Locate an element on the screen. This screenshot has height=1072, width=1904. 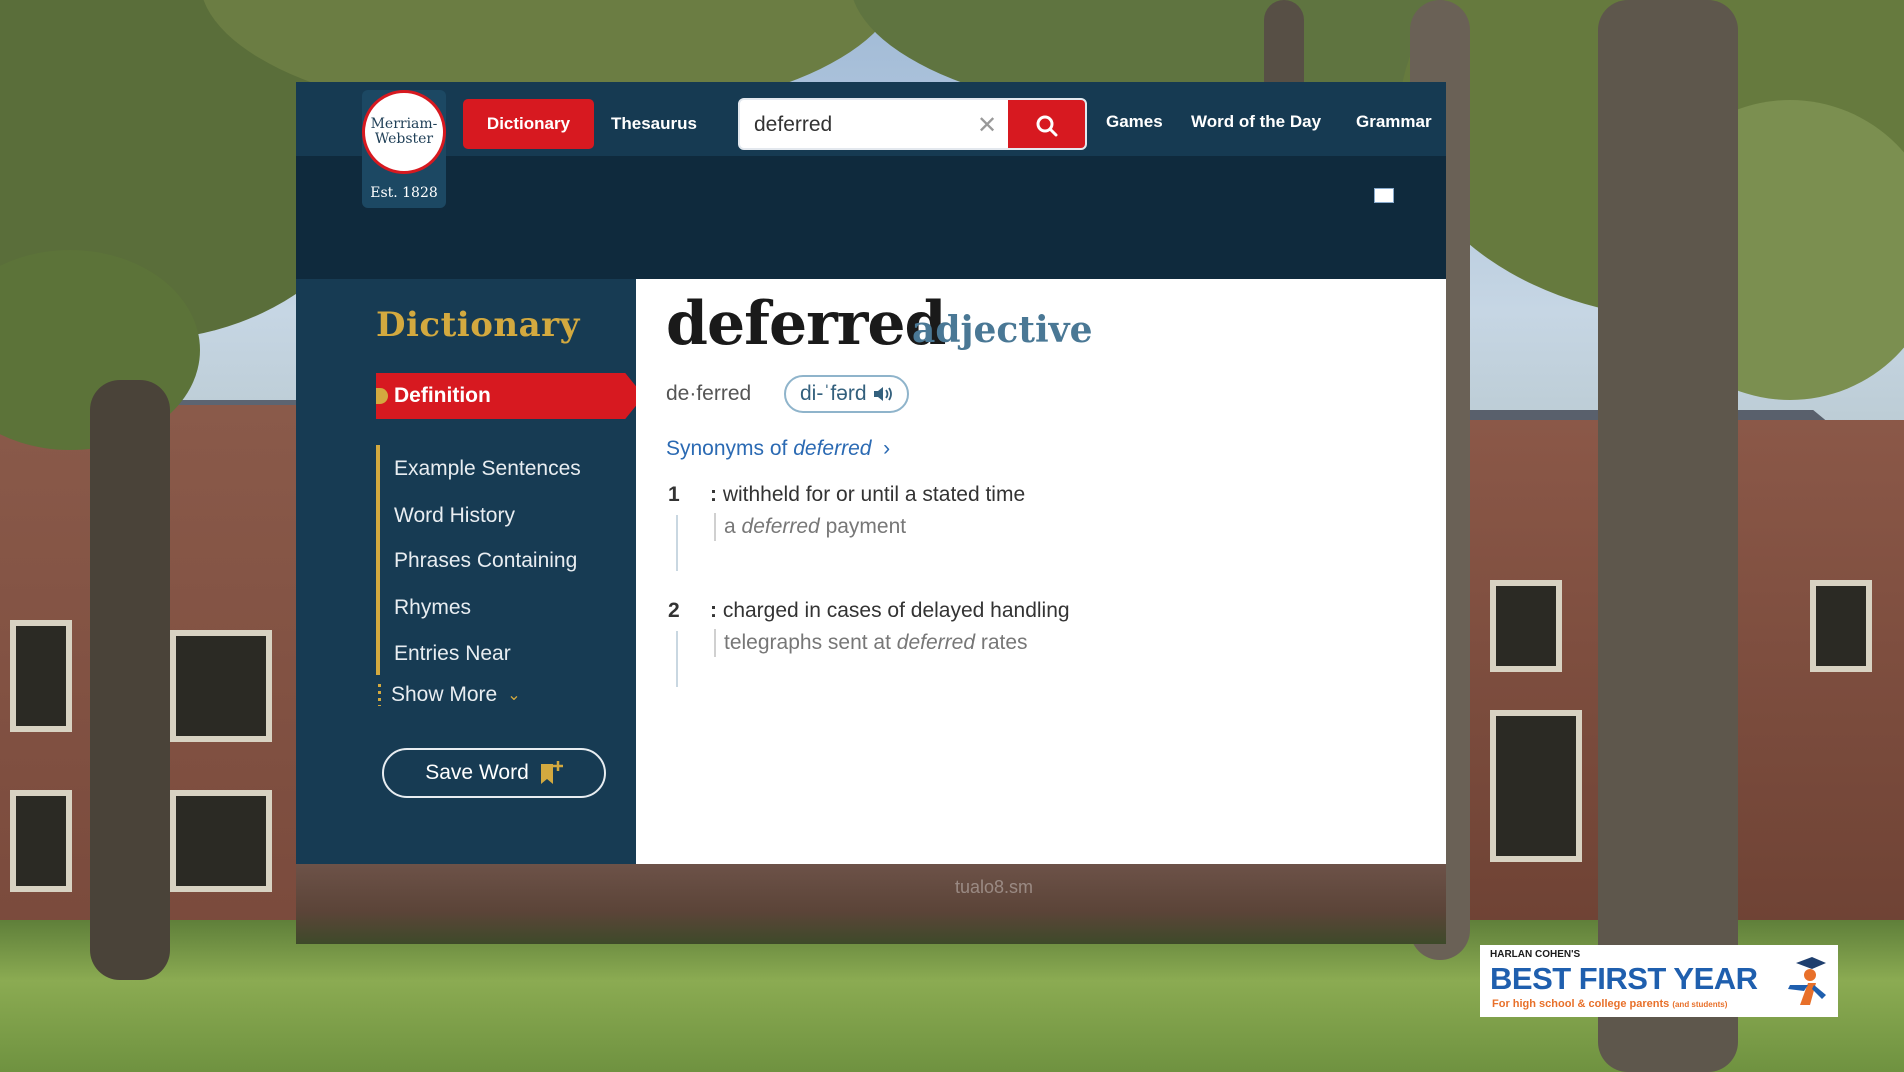
merriam-webster-logo: Merriam- Webster Est. 1828 is located at coordinates (404, 149).